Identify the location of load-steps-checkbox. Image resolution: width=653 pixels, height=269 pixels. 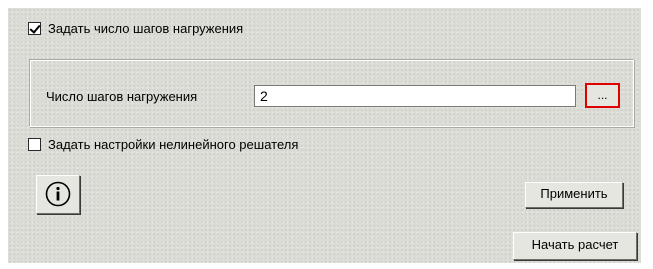
(34, 28).